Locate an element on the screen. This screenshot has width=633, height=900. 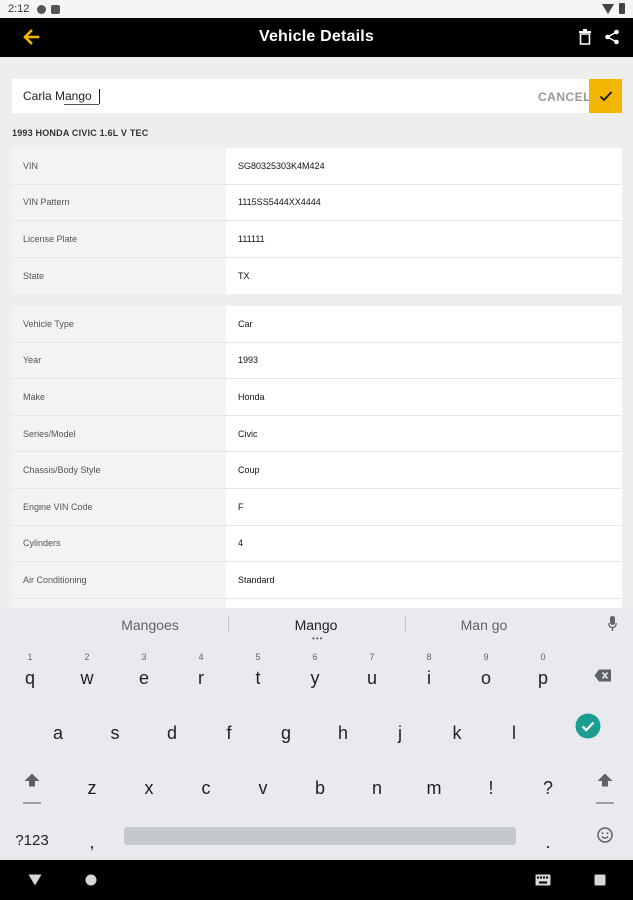
emoji-key is located at coordinates (605, 837).